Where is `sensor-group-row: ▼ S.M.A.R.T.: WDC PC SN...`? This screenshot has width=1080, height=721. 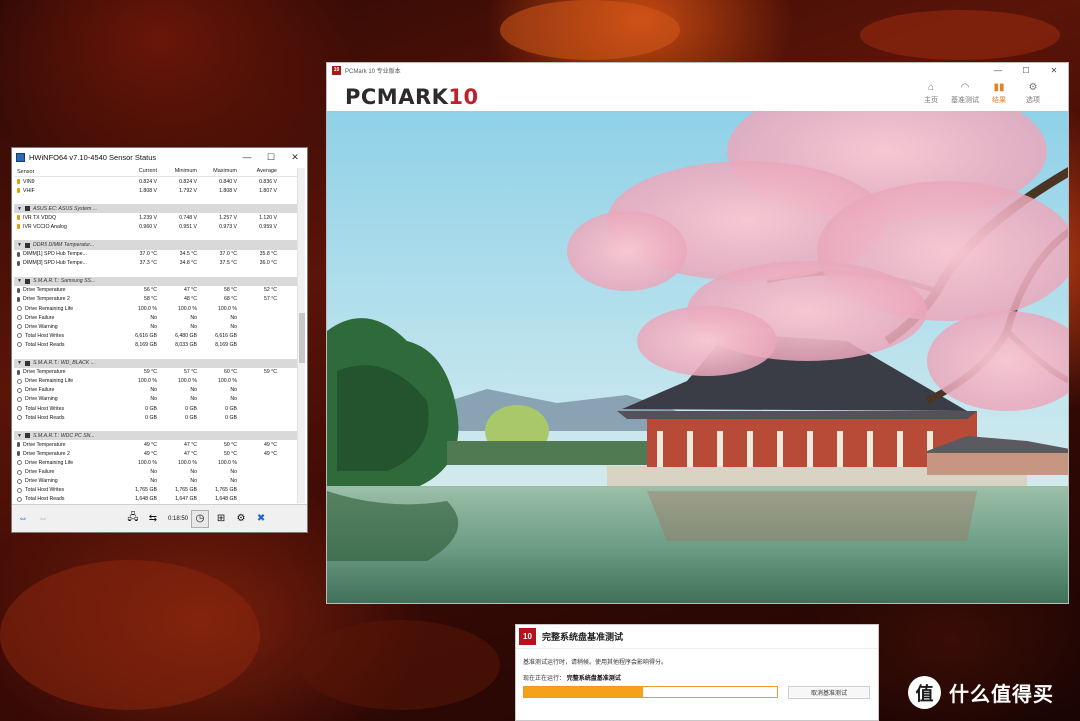
sensor-group-row: ▼ S.M.A.R.T.: WDC PC SN... is located at coordinates (155, 436).